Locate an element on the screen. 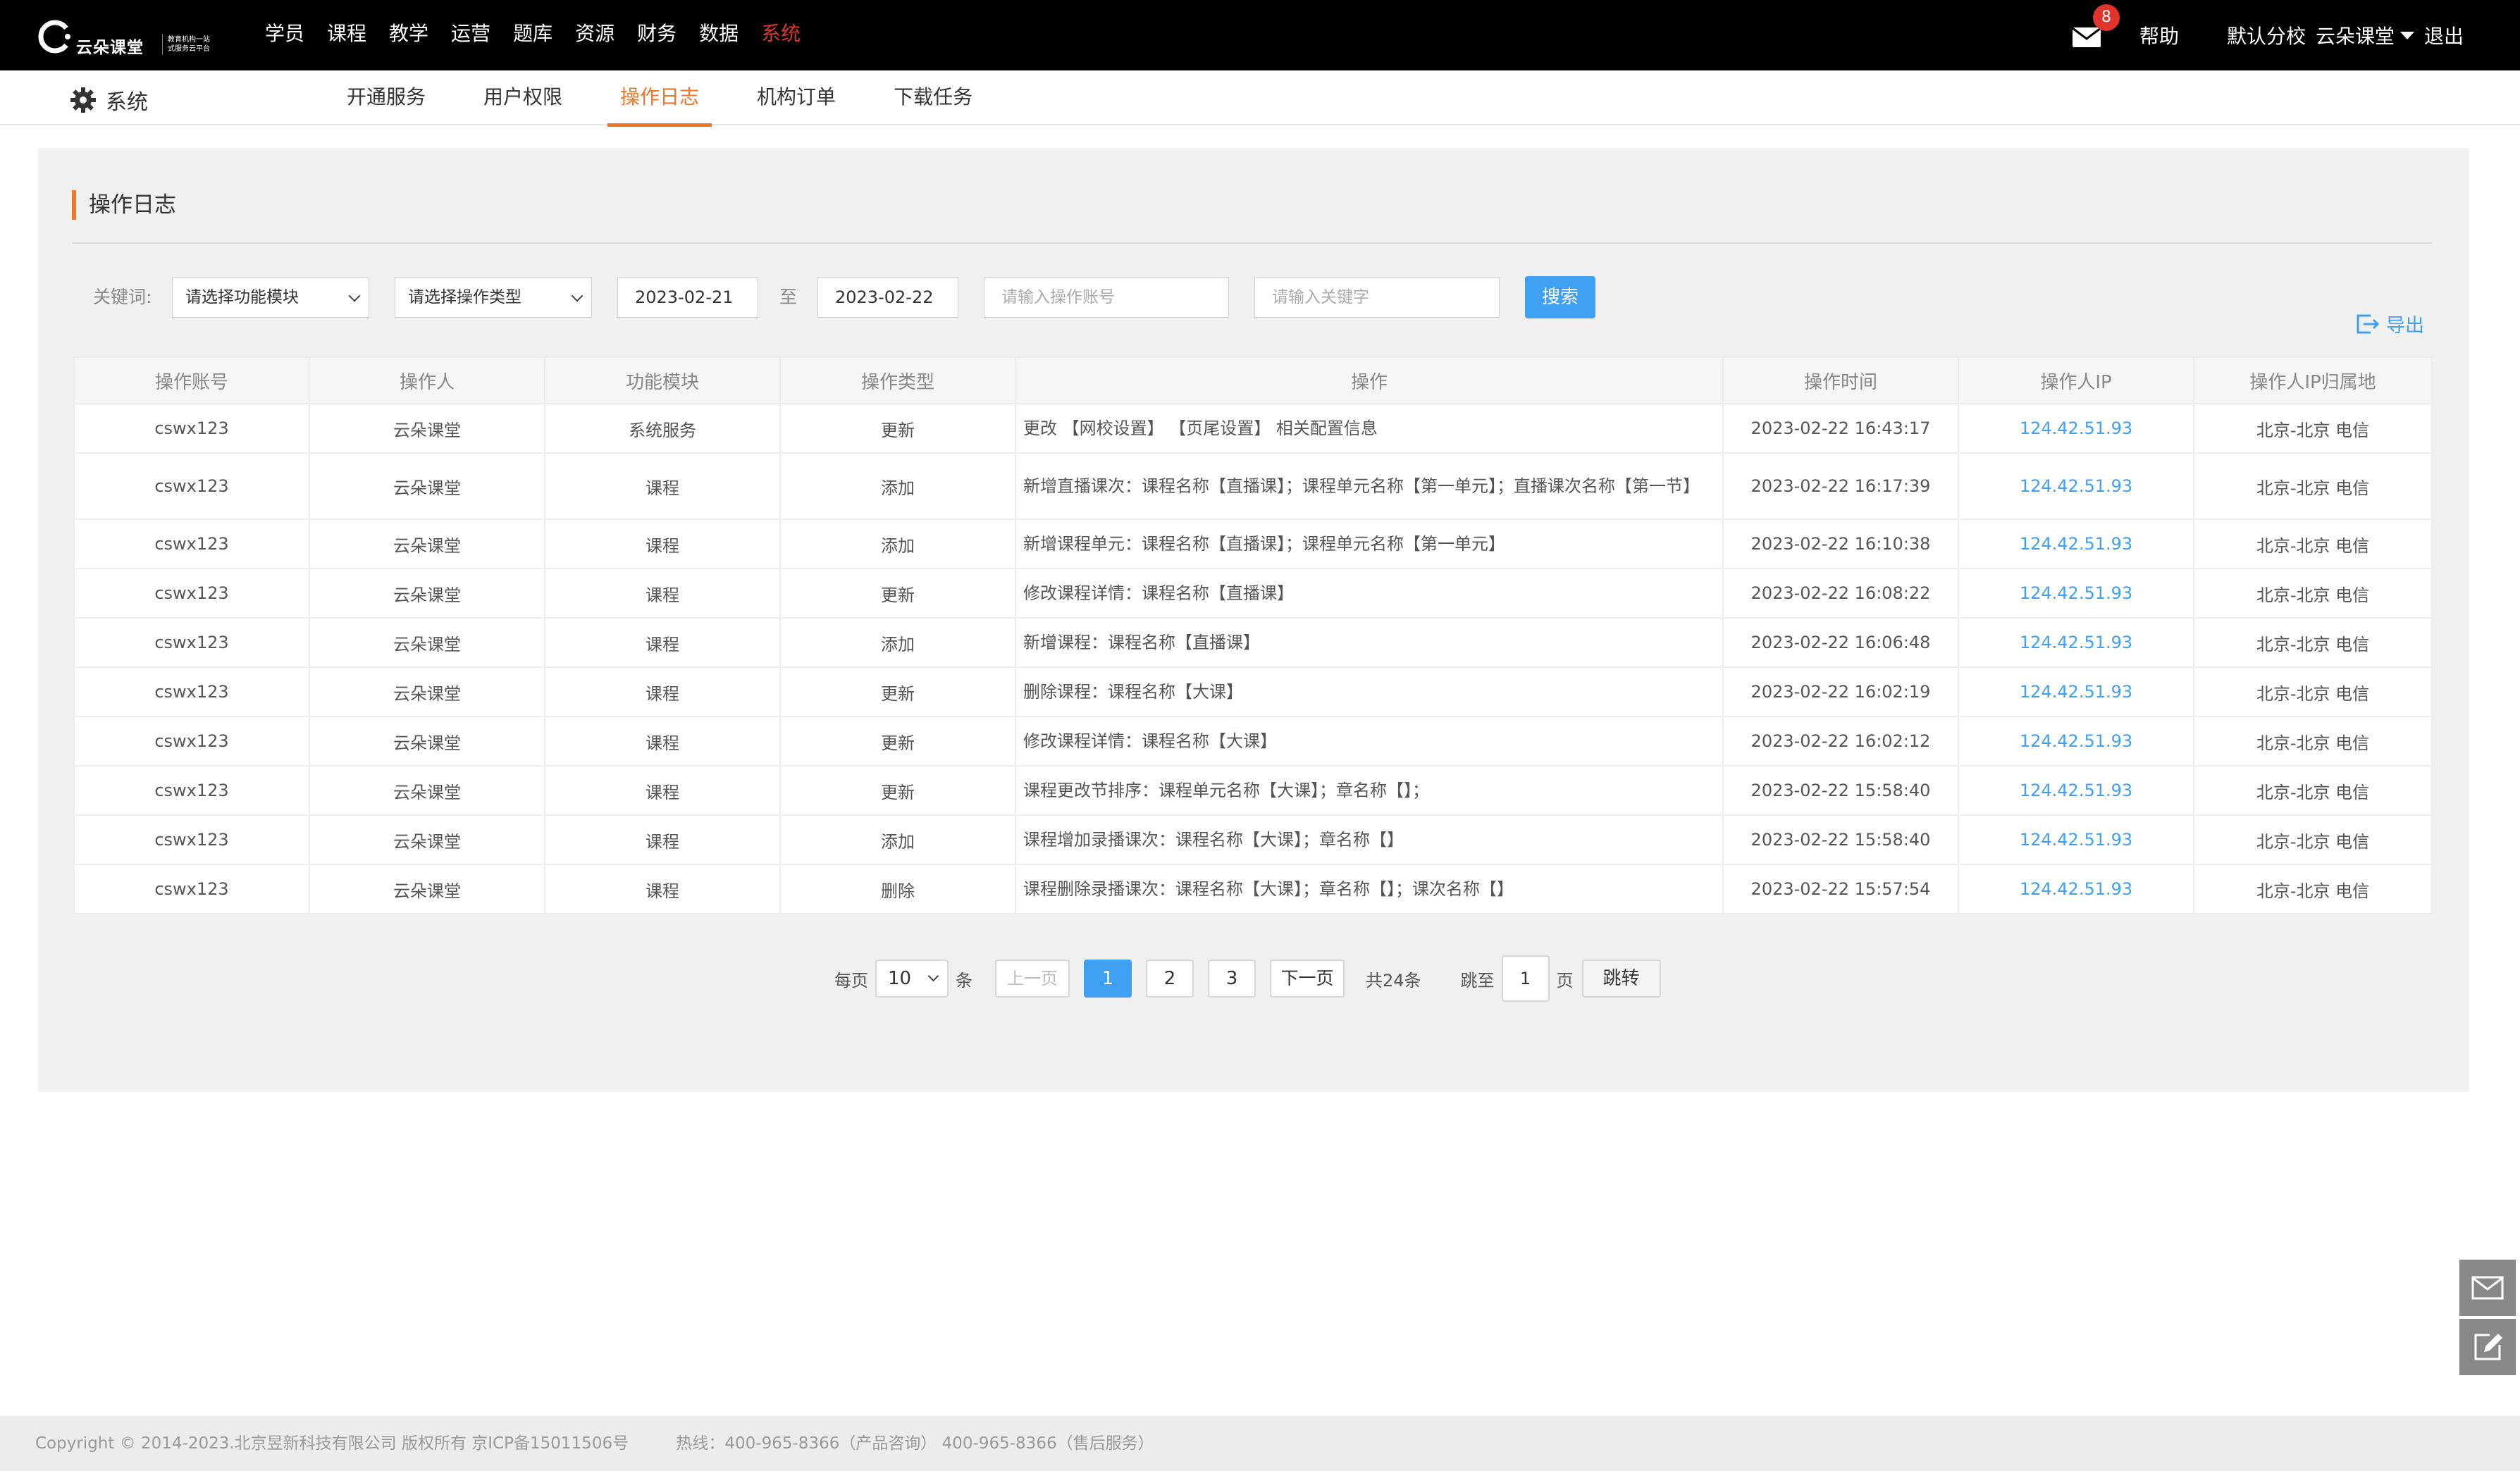 This screenshot has height=1471, width=2520. module-select: 请选择功能模块 is located at coordinates (270, 297).